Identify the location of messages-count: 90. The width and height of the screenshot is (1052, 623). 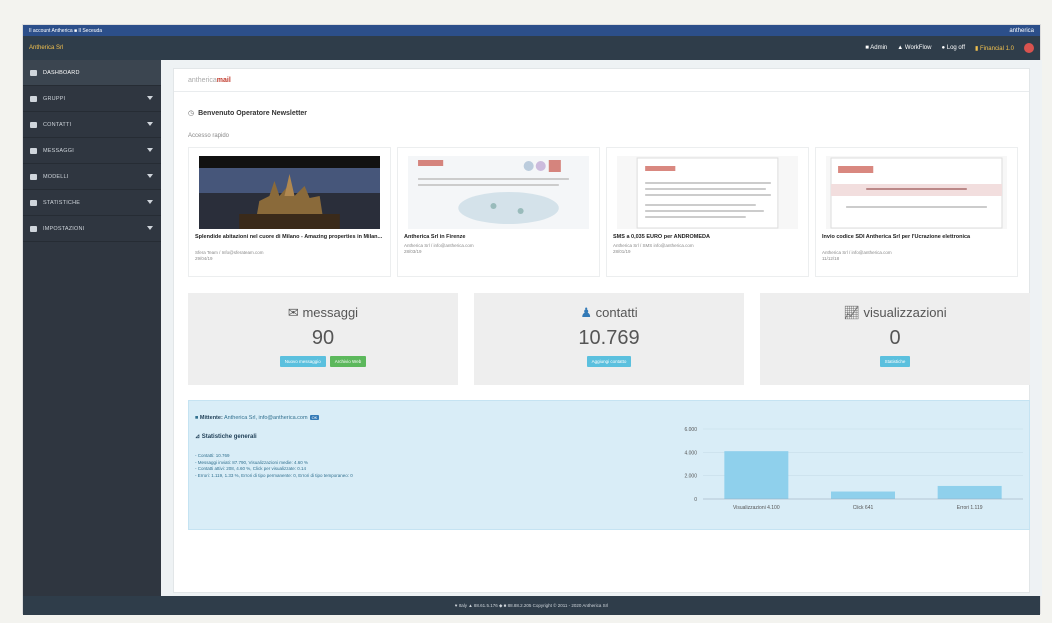
(323, 338).